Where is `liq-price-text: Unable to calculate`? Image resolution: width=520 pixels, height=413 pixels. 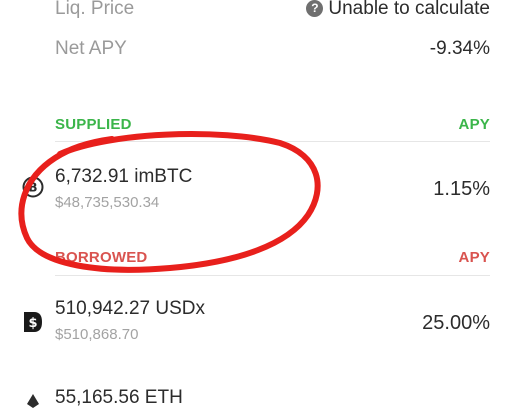
liq-price-text: Unable to calculate is located at coordinates (409, 9).